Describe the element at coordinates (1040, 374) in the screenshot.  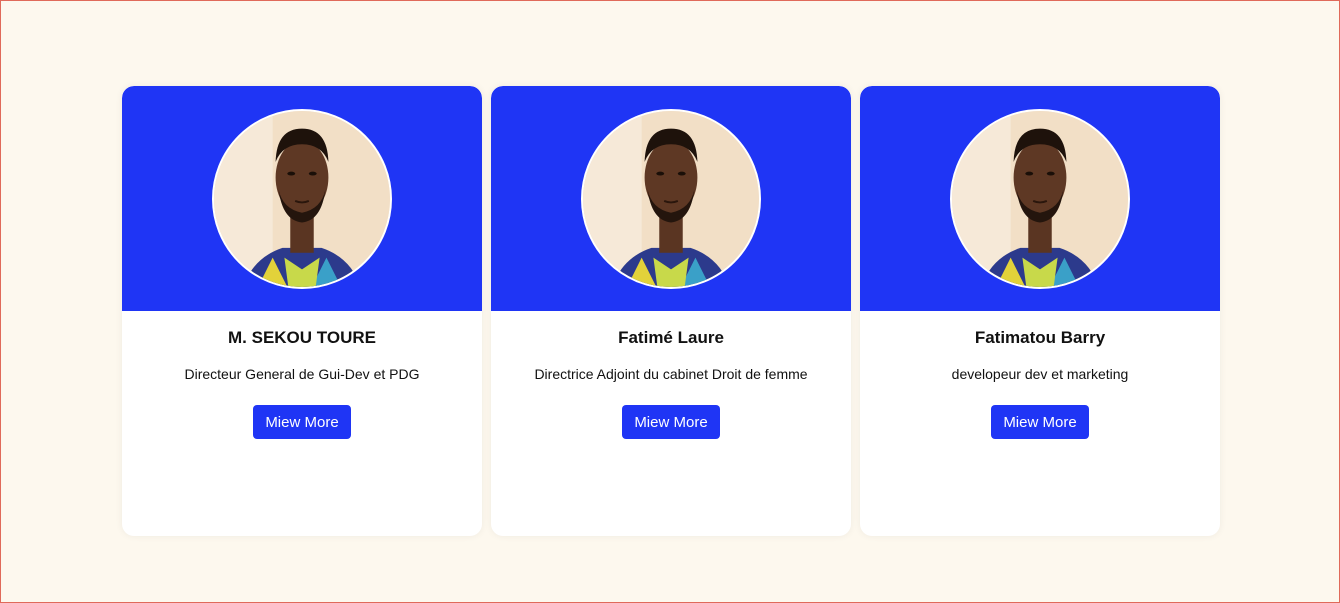
I see `member-role: developeur dev et marketing` at that location.